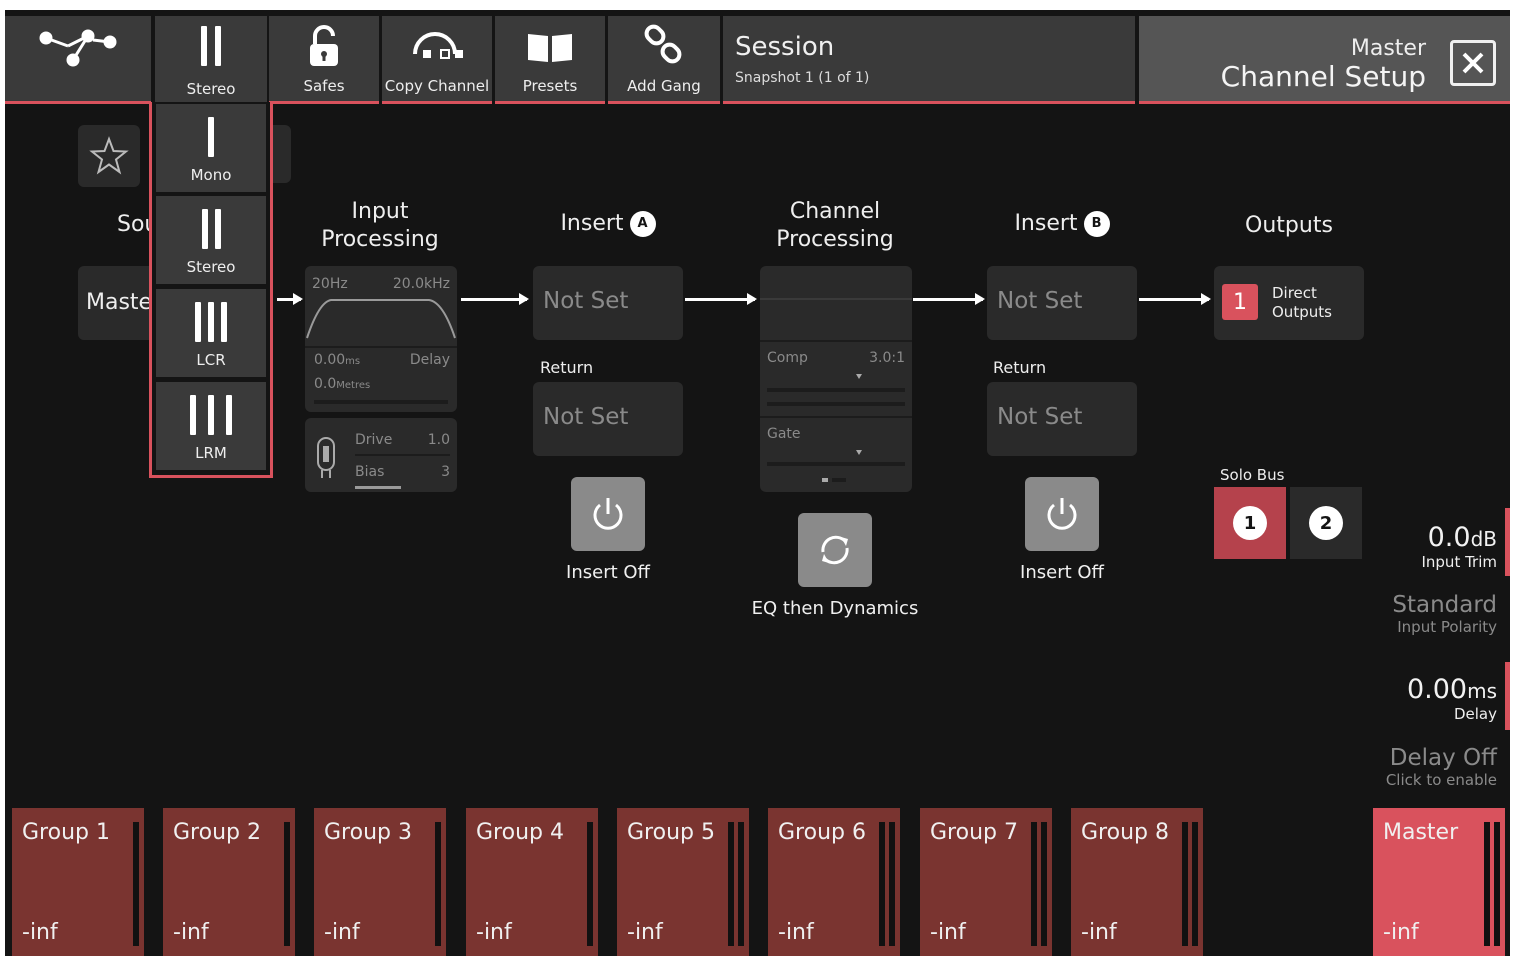 The image size is (1520, 966). Describe the element at coordinates (325, 384) in the screenshot. I see `delay-metres-value: 0.0` at that location.